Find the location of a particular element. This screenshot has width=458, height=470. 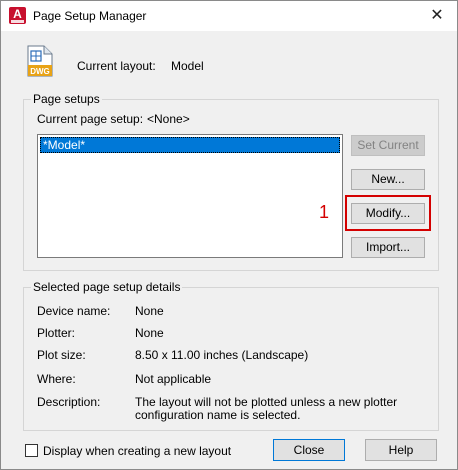

current-page-setup-value: <None> is located at coordinates (168, 119).